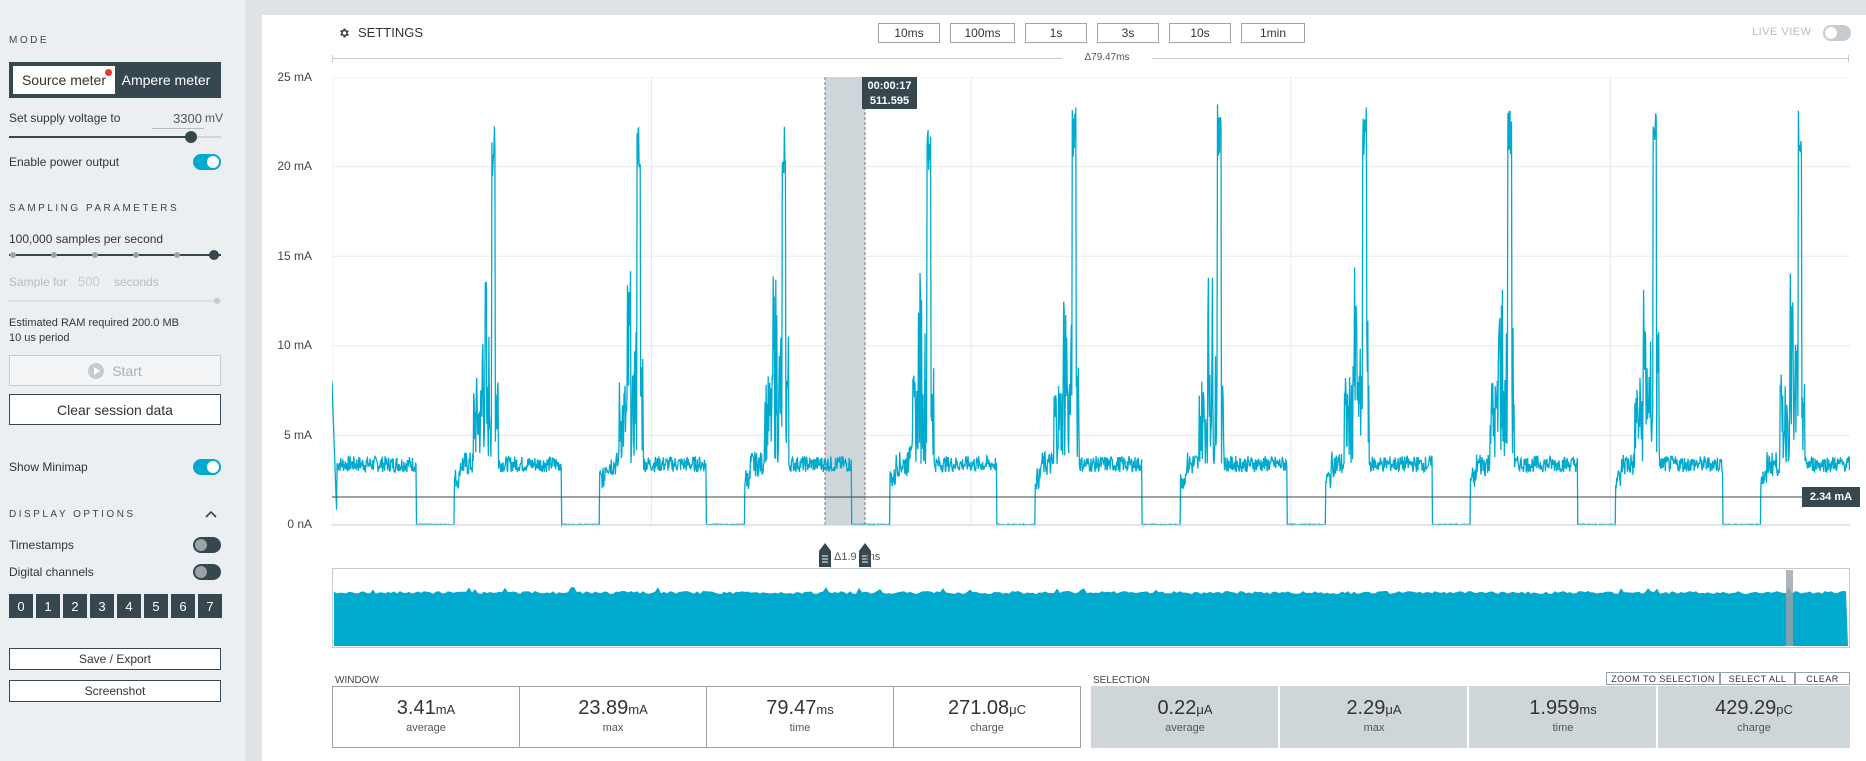 The width and height of the screenshot is (1866, 761). What do you see at coordinates (825, 709) in the screenshot?
I see `stat-unit: ms` at bounding box center [825, 709].